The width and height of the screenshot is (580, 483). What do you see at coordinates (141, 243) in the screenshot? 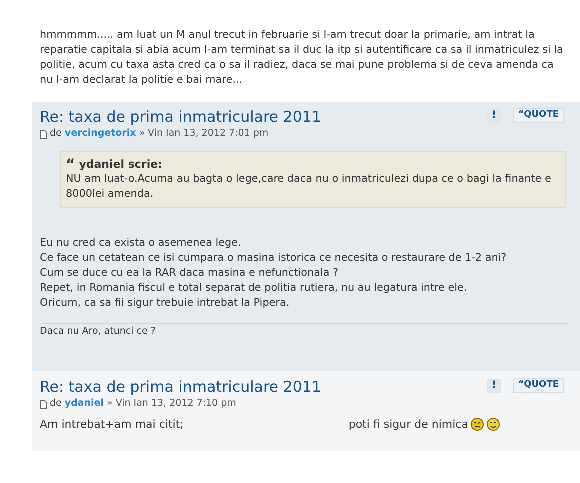
I see `post-text: Eu nu cred ca exista o asemenea lege.` at bounding box center [141, 243].